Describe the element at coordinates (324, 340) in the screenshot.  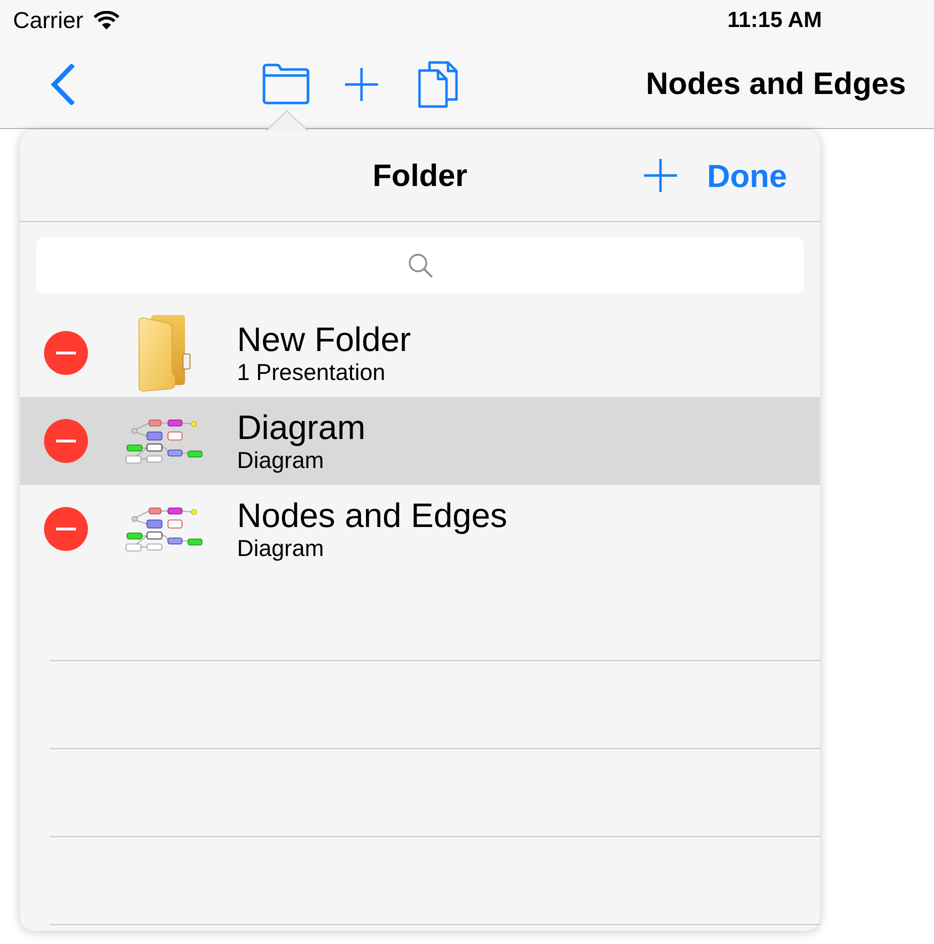
I see `item-title: New Folder` at that location.